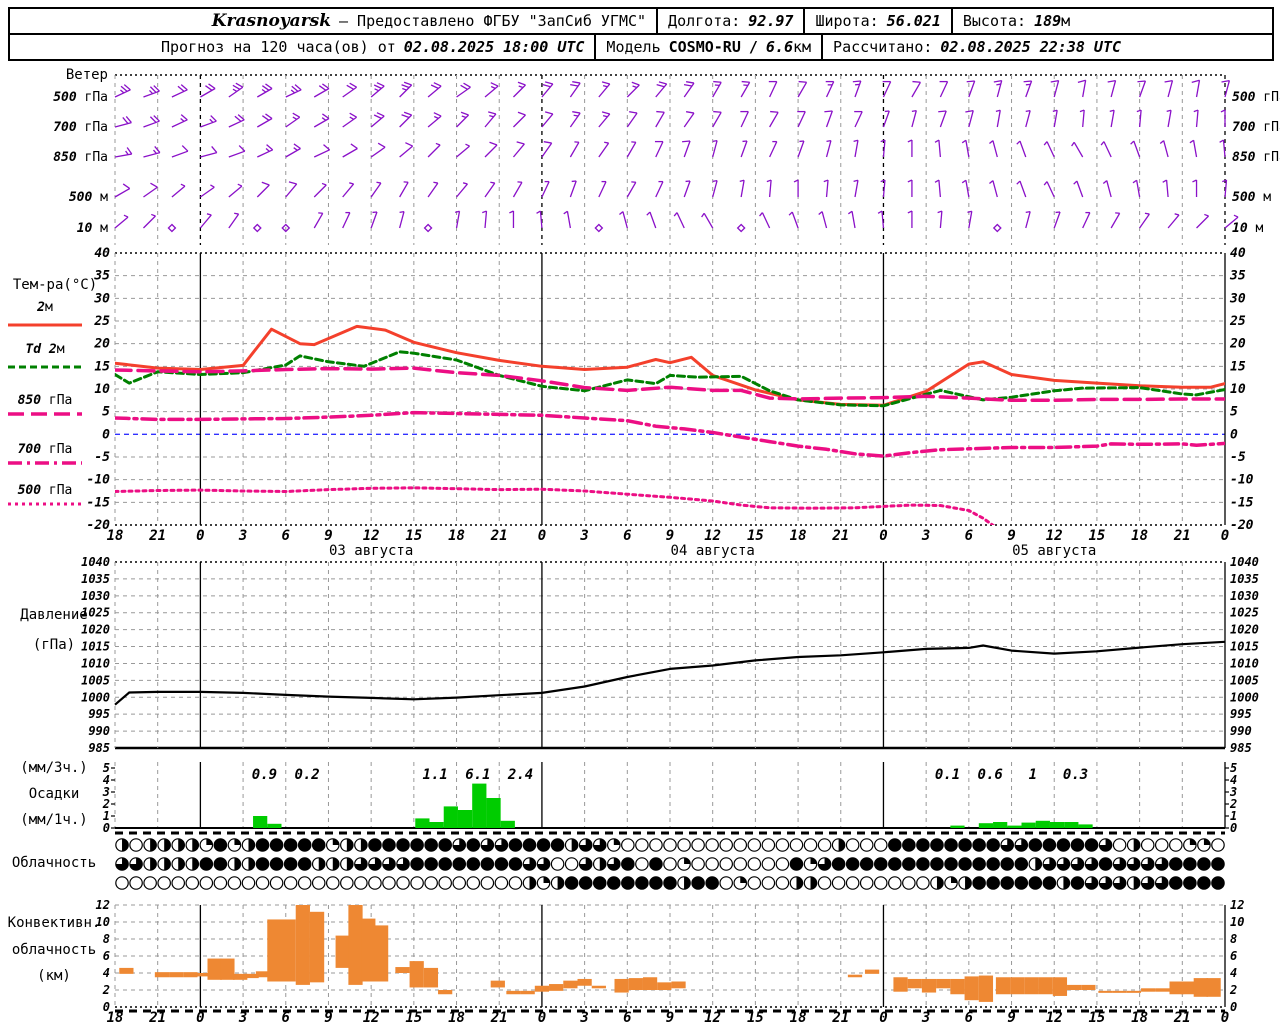  I want to click on pressure-tick-right: 1035, so click(1244, 579).